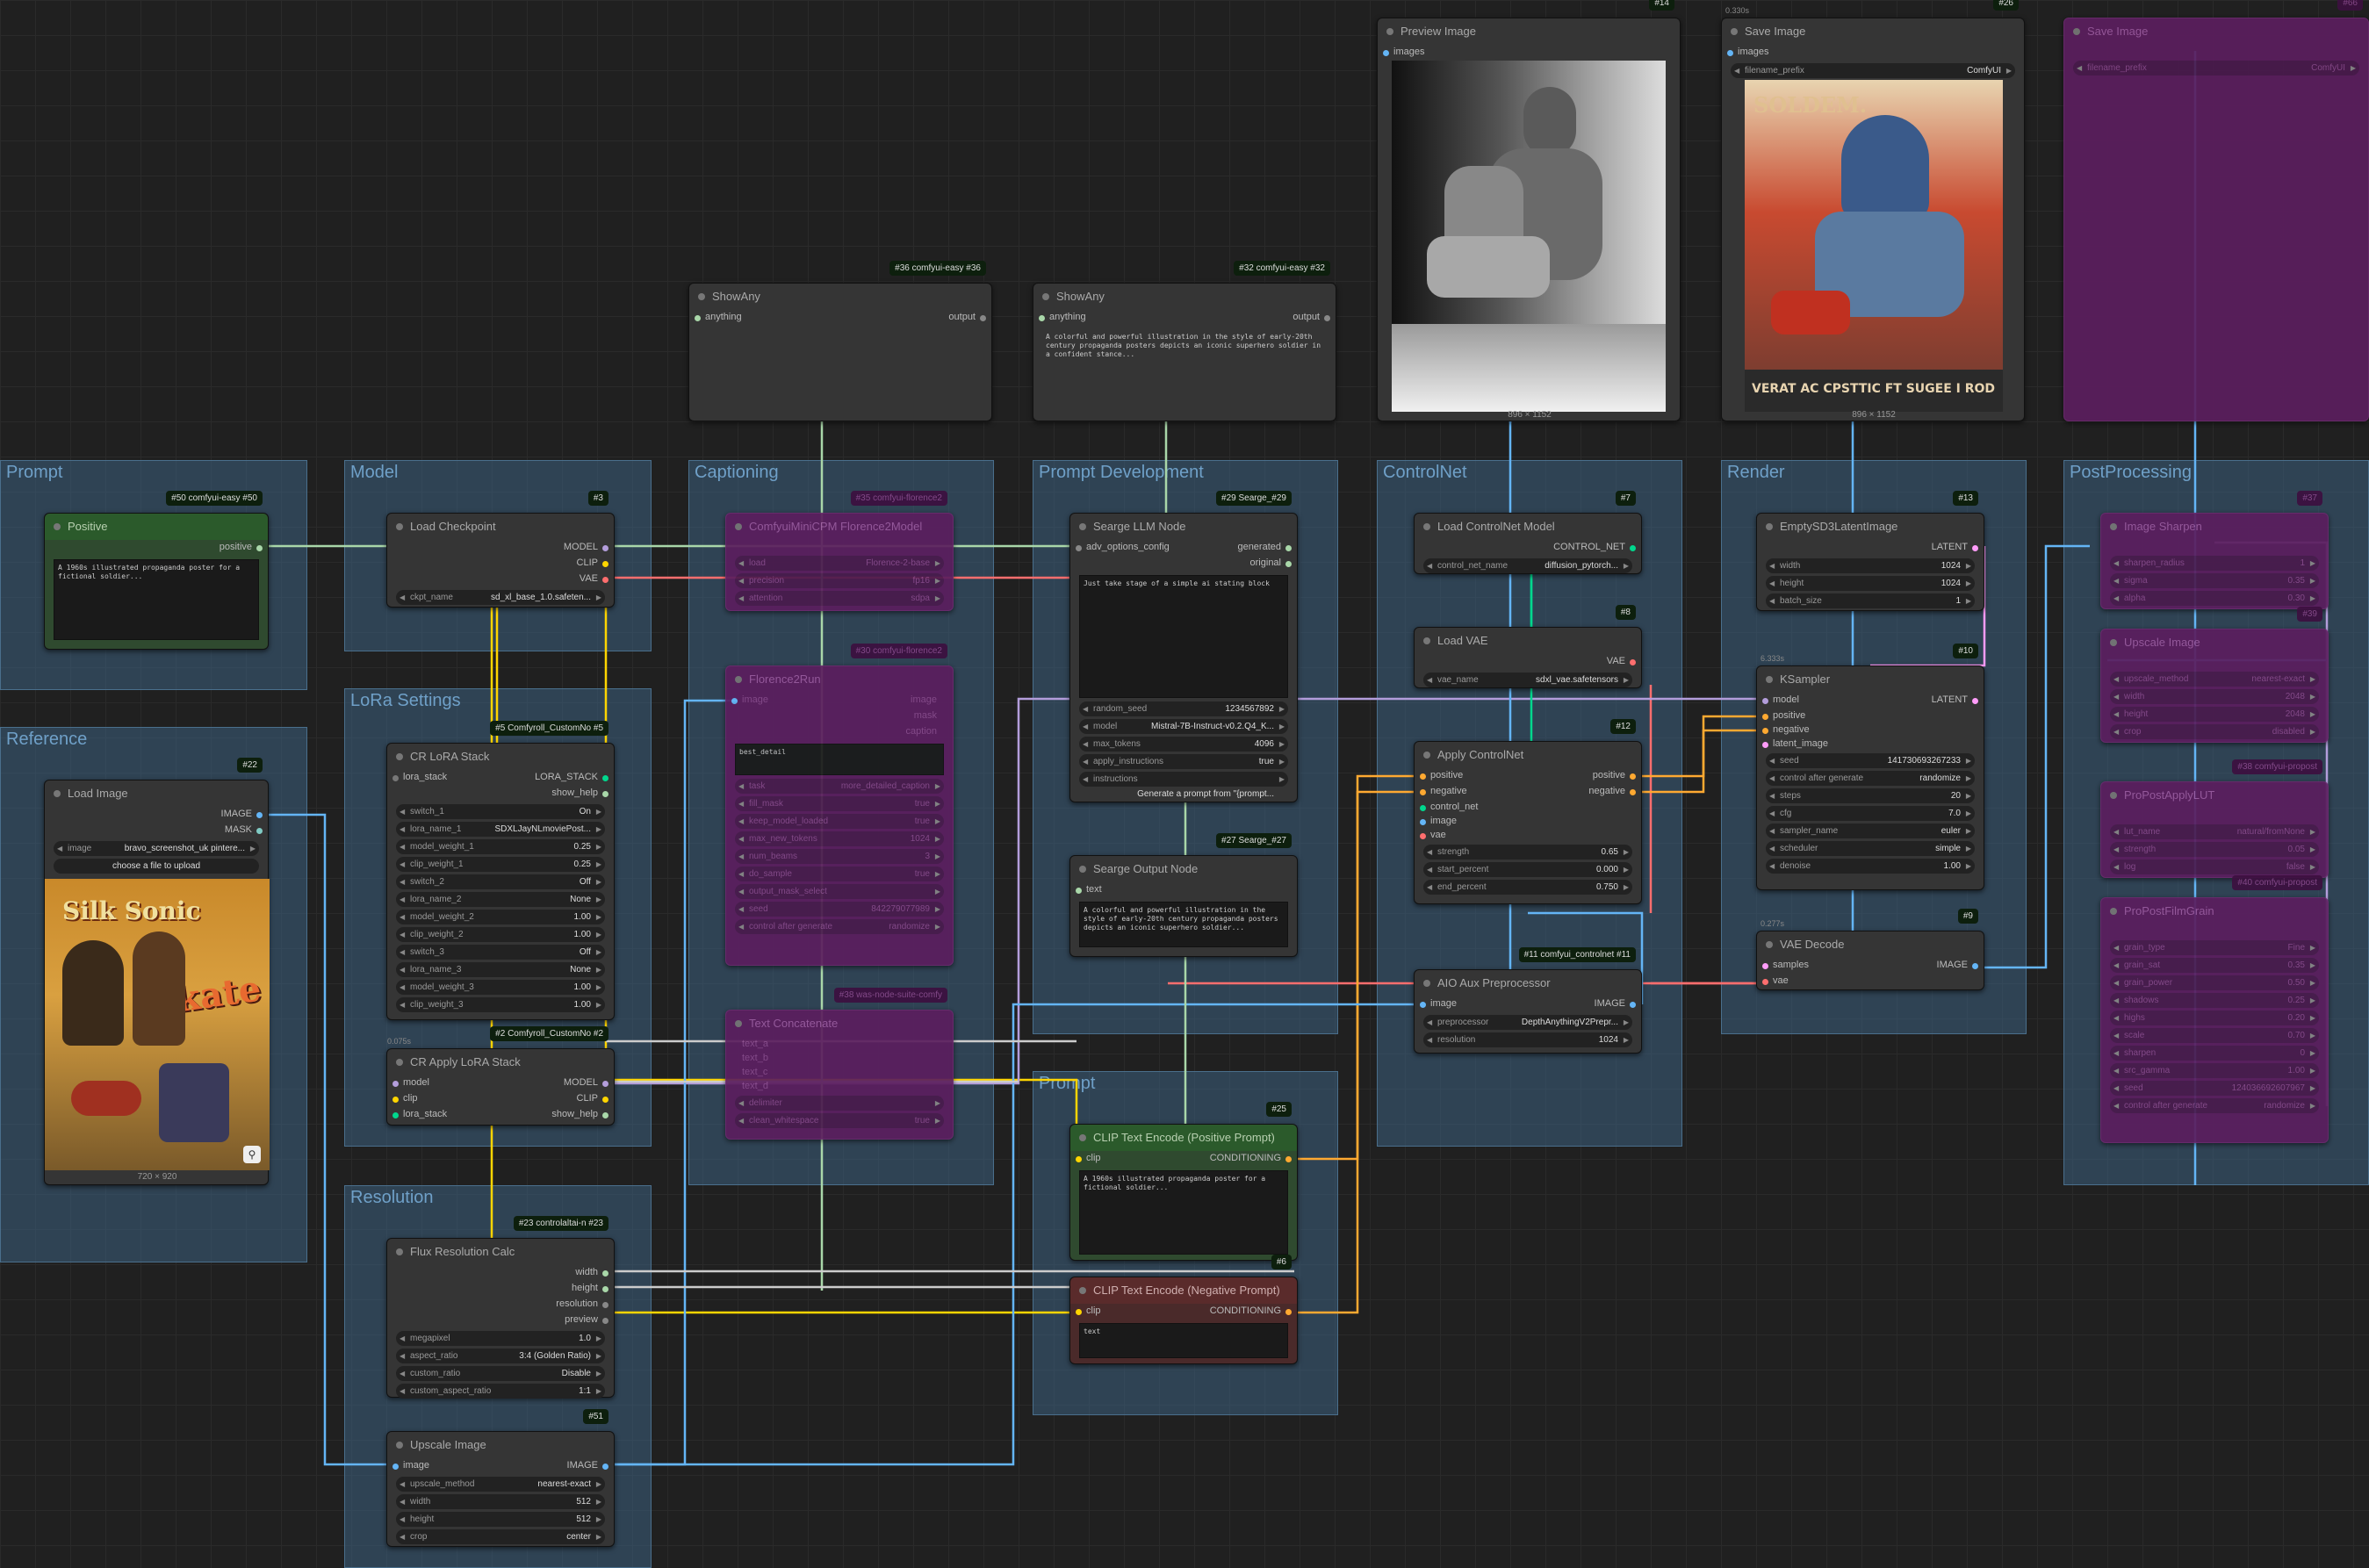 The image size is (2369, 1568). I want to click on ksampler-widget-sampler-name: sampler_name euler, so click(1871, 831).